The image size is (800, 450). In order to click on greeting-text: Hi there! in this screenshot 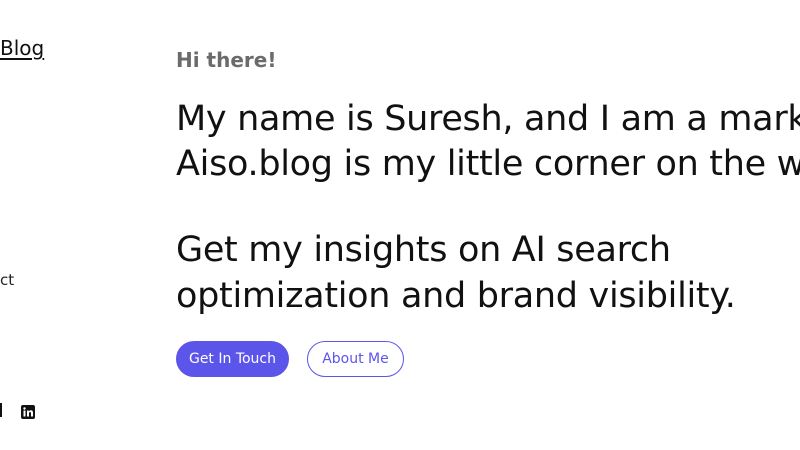, I will do `click(226, 60)`.